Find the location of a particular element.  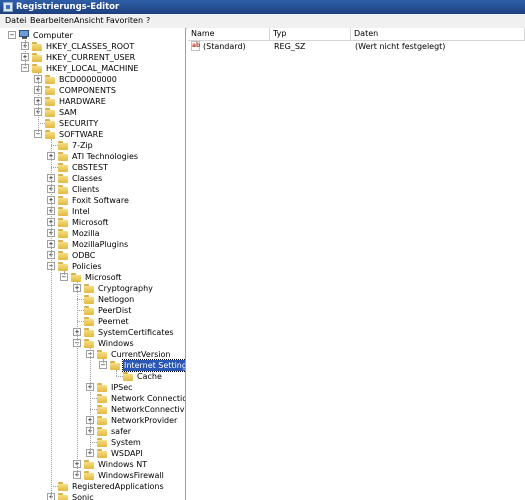

tree-node: + Intel is located at coordinates (92, 211).